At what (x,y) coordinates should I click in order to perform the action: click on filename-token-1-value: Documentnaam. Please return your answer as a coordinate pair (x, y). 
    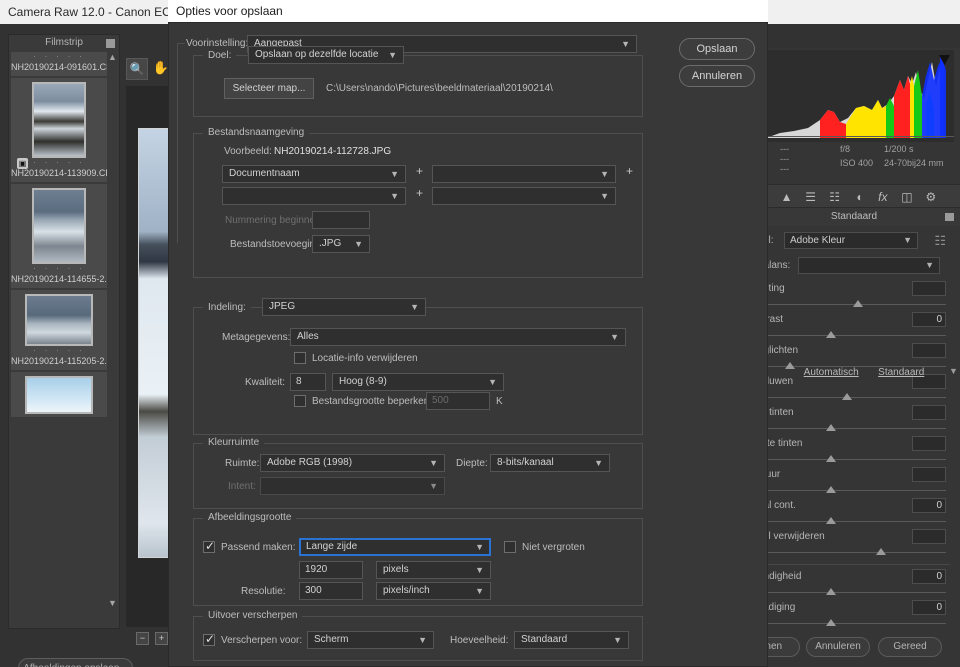
    Looking at the image, I should click on (264, 173).